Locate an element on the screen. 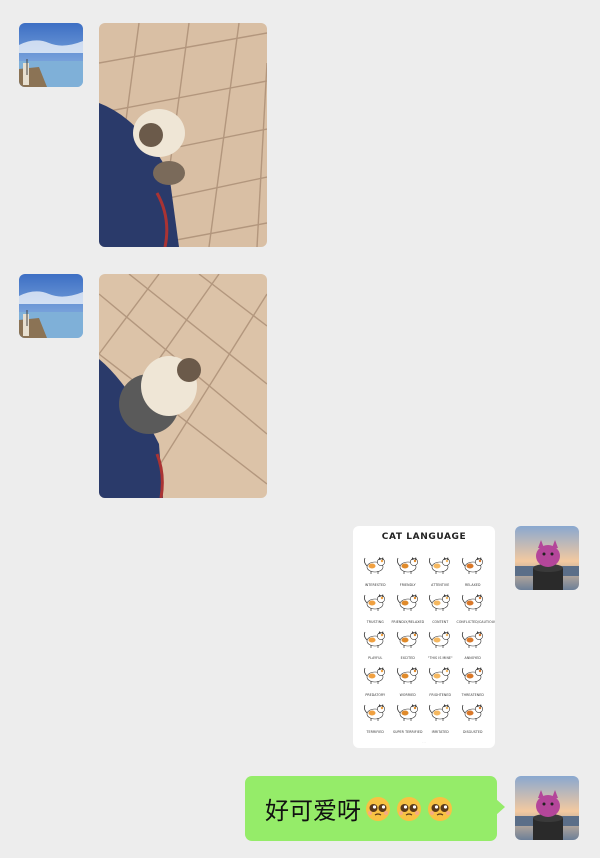  poster-cell: CONFLICTED/CAUTIOUS is located at coordinates (476, 605).